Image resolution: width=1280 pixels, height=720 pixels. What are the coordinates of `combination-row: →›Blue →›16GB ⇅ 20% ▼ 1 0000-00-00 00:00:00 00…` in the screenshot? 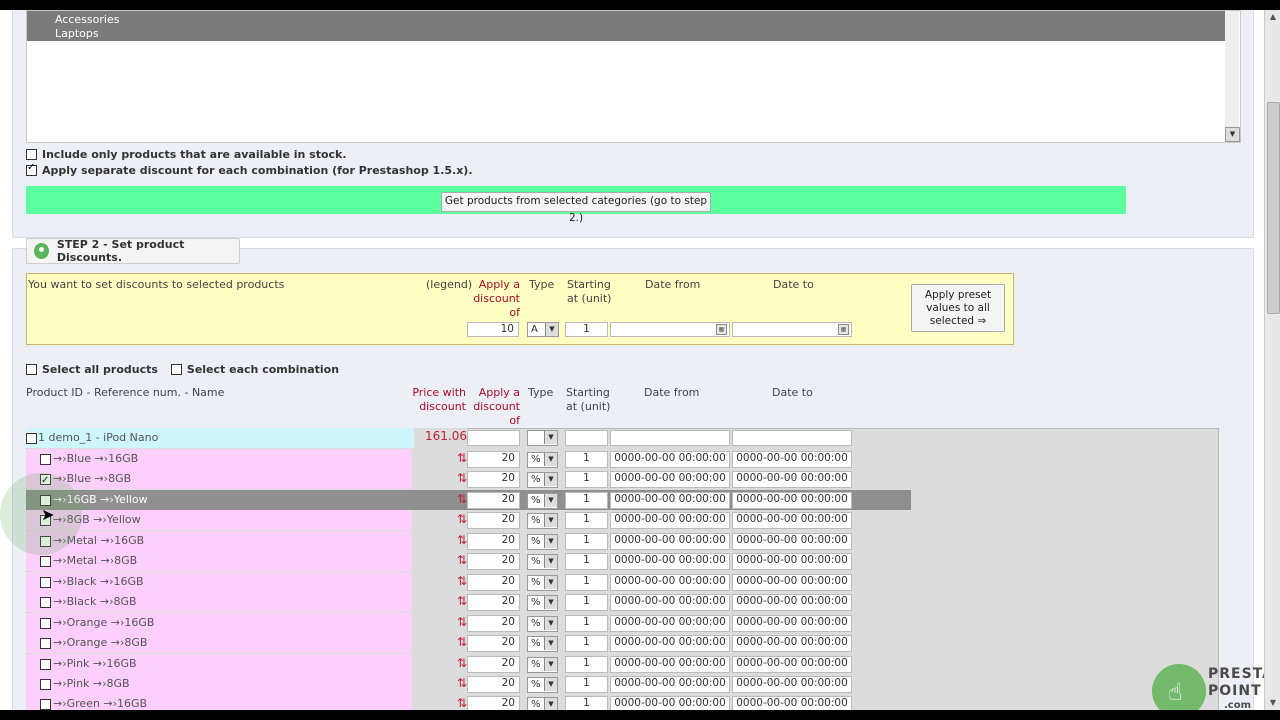 It's located at (439, 459).